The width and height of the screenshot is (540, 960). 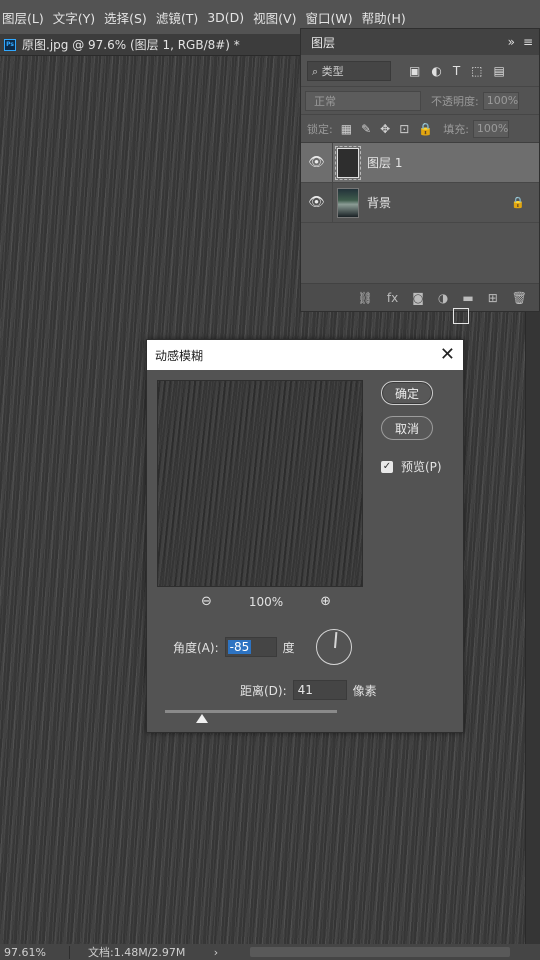 What do you see at coordinates (467, 298) in the screenshot?
I see `new-group-icon: ▬` at bounding box center [467, 298].